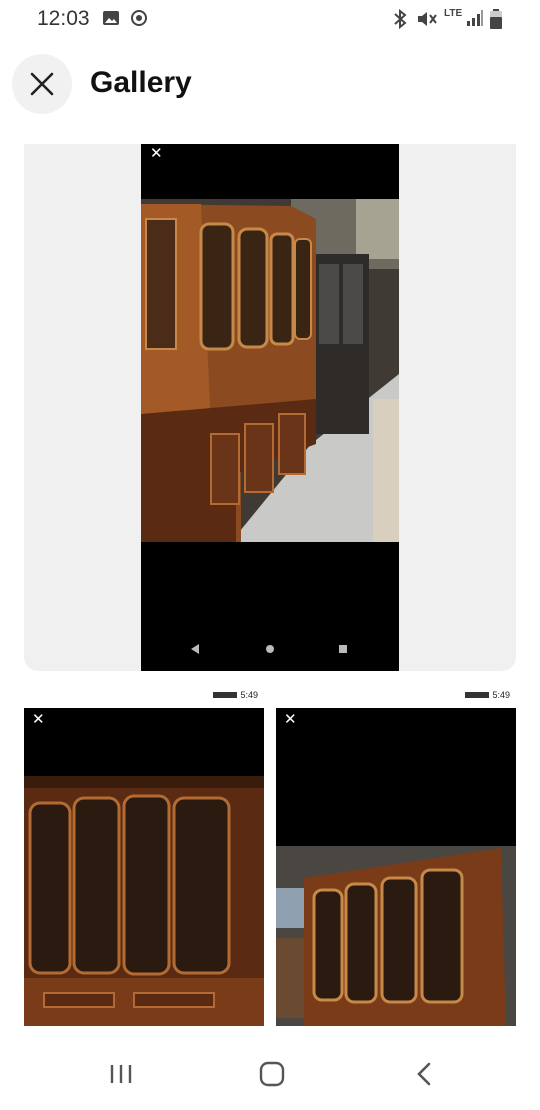 Image resolution: width=540 pixels, height=1110 pixels. I want to click on status-bar: 12:03 LTE, so click(270, 19).